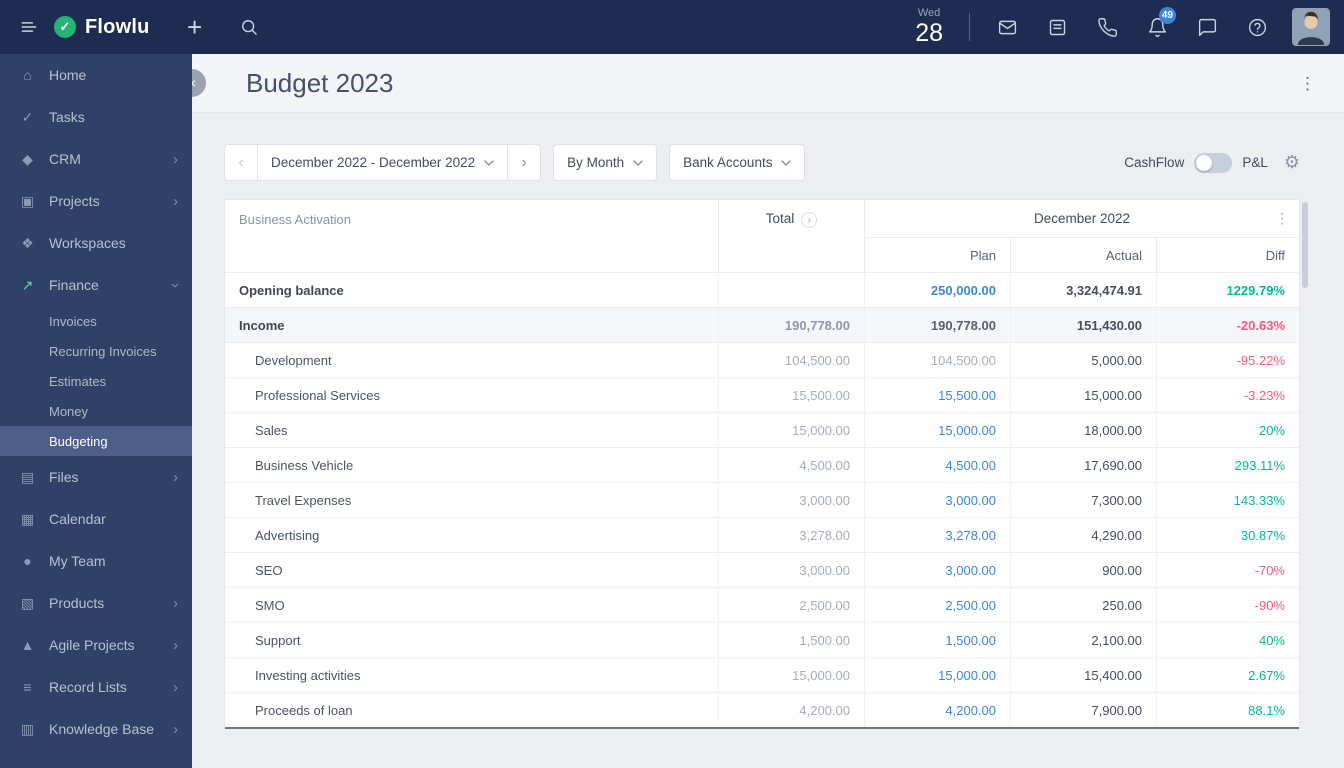 This screenshot has height=768, width=1344. What do you see at coordinates (117, 26) in the screenshot?
I see `brand-name: Flowlu` at bounding box center [117, 26].